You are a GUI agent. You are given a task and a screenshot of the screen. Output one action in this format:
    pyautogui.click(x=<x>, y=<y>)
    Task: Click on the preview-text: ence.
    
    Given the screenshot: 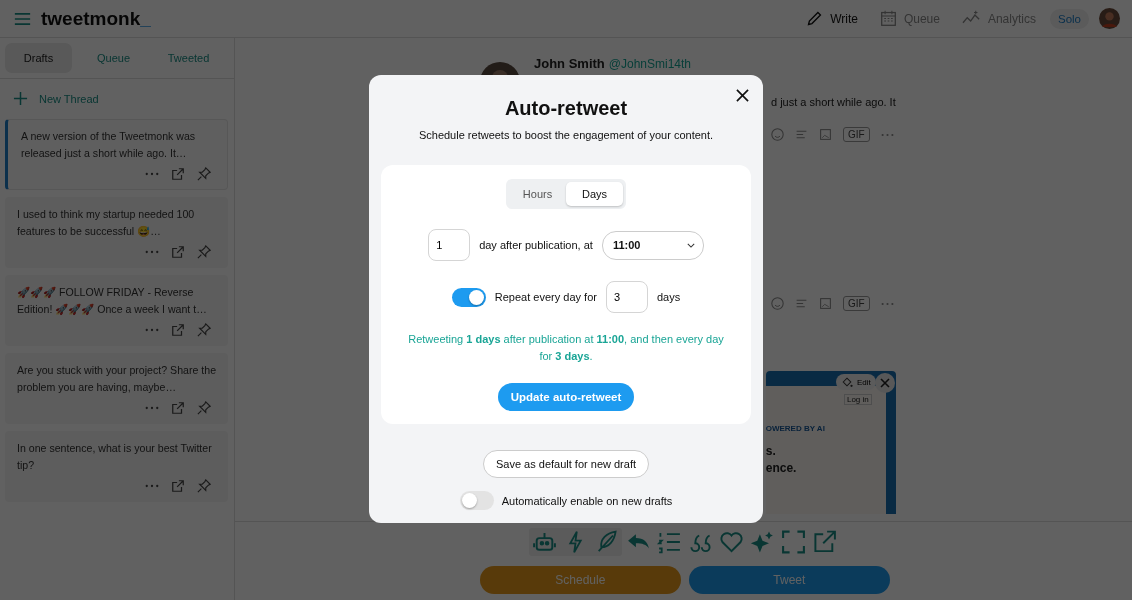 What is the action you would take?
    pyautogui.click(x=781, y=468)
    